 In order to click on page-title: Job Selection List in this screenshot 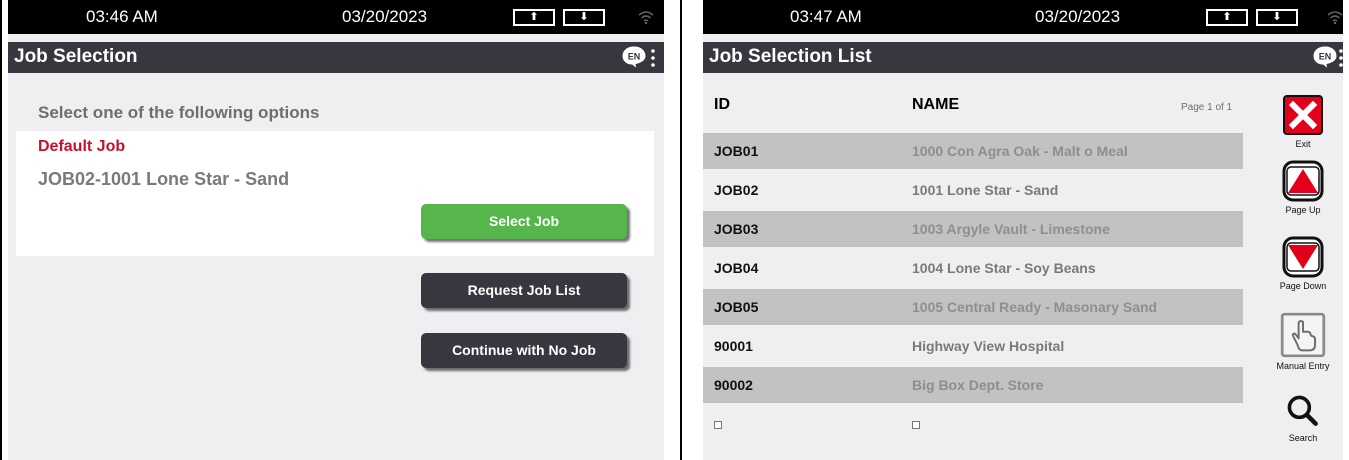, I will do `click(790, 56)`.